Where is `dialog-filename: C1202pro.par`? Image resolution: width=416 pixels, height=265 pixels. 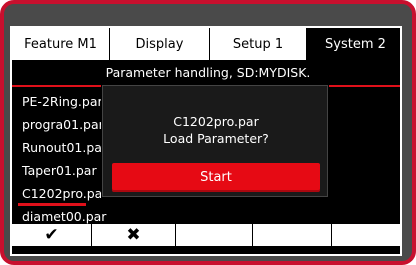 dialog-filename: C1202pro.par is located at coordinates (216, 121).